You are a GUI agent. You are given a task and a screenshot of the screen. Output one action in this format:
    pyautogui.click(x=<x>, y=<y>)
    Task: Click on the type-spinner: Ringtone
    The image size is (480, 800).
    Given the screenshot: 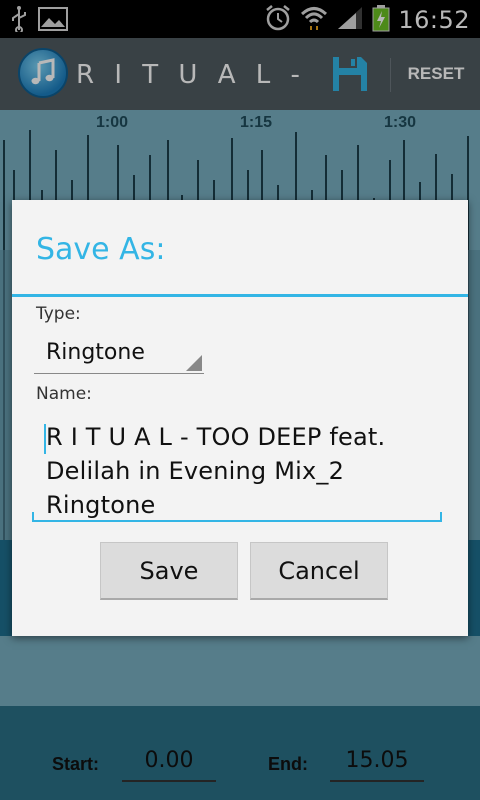 What is the action you would take?
    pyautogui.click(x=119, y=354)
    